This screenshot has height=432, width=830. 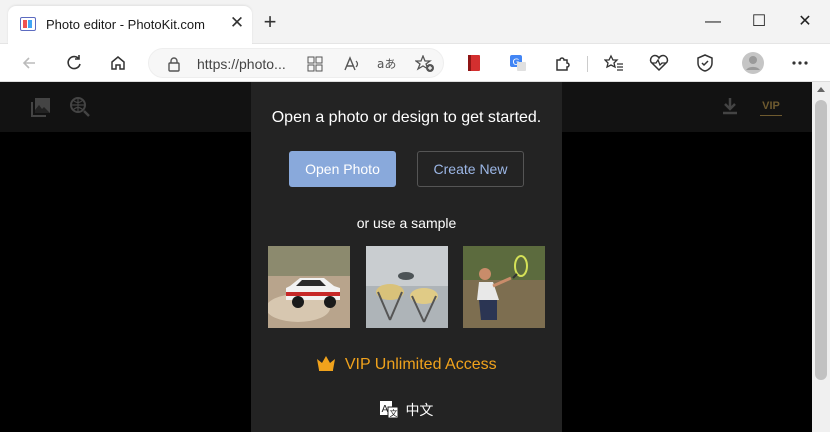 What do you see at coordinates (41, 107) in the screenshot?
I see `gallery-icon` at bounding box center [41, 107].